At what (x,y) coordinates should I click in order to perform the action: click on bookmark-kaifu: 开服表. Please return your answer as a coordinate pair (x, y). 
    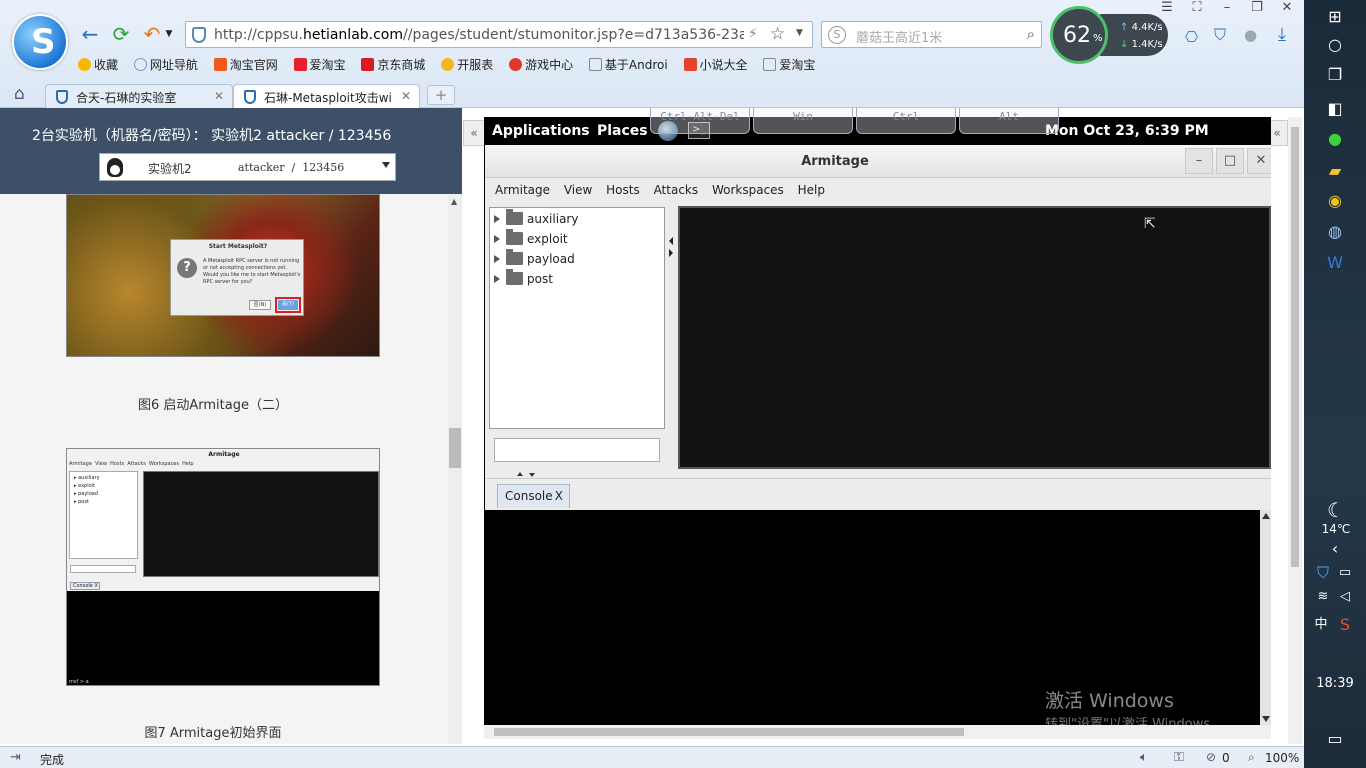
    Looking at the image, I should click on (467, 64).